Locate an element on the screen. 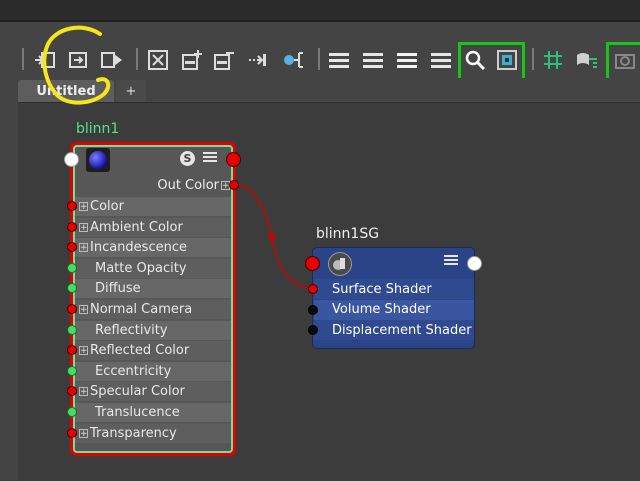  attribute-row: + Normal Camera is located at coordinates (153, 309).